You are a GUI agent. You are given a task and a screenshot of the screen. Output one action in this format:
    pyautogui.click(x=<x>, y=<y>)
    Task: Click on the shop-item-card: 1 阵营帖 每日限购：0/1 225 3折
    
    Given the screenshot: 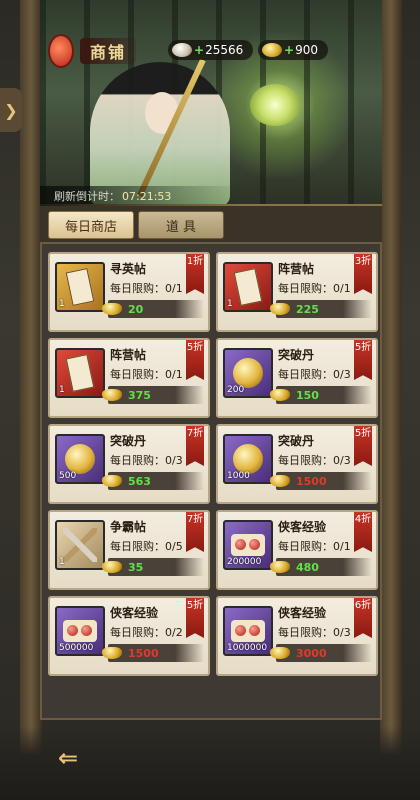 What is the action you would take?
    pyautogui.click(x=297, y=292)
    